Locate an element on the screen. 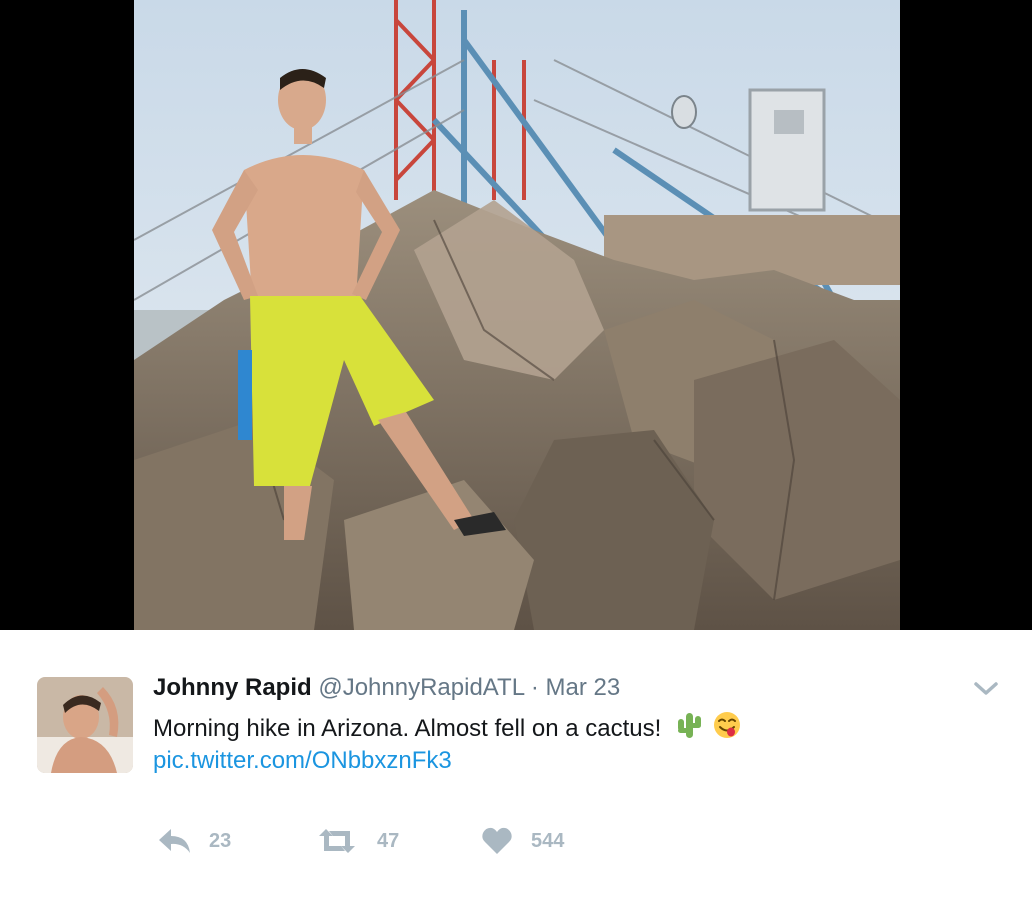 Image resolution: width=1032 pixels, height=898 pixels. chevron-down-icon is located at coordinates (986, 688).